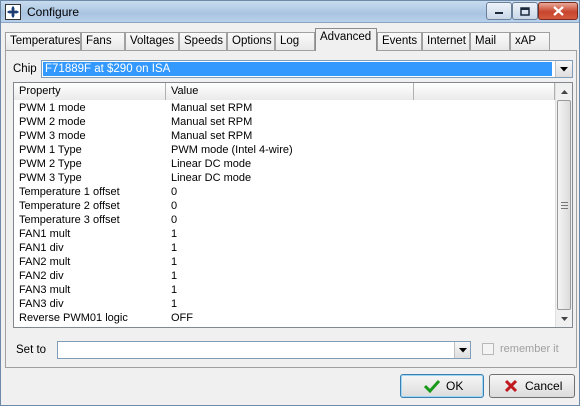 This screenshot has width=580, height=406. What do you see at coordinates (264, 350) in the screenshot?
I see `set-to-combobox` at bounding box center [264, 350].